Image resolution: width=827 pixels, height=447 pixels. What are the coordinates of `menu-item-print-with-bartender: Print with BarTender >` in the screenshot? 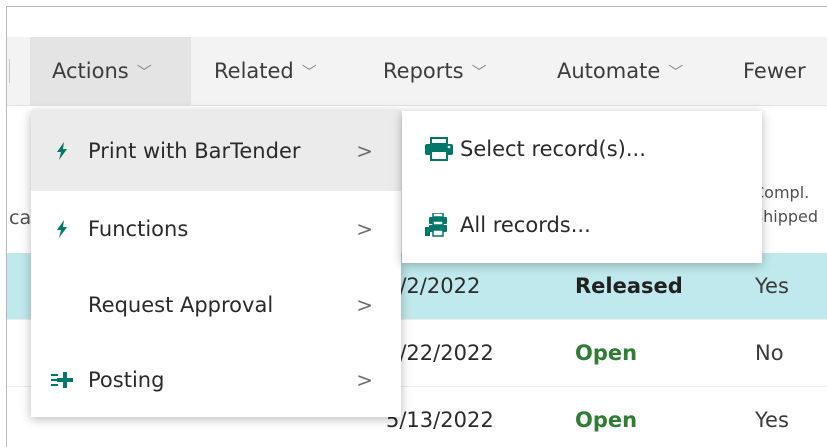 It's located at (216, 151).